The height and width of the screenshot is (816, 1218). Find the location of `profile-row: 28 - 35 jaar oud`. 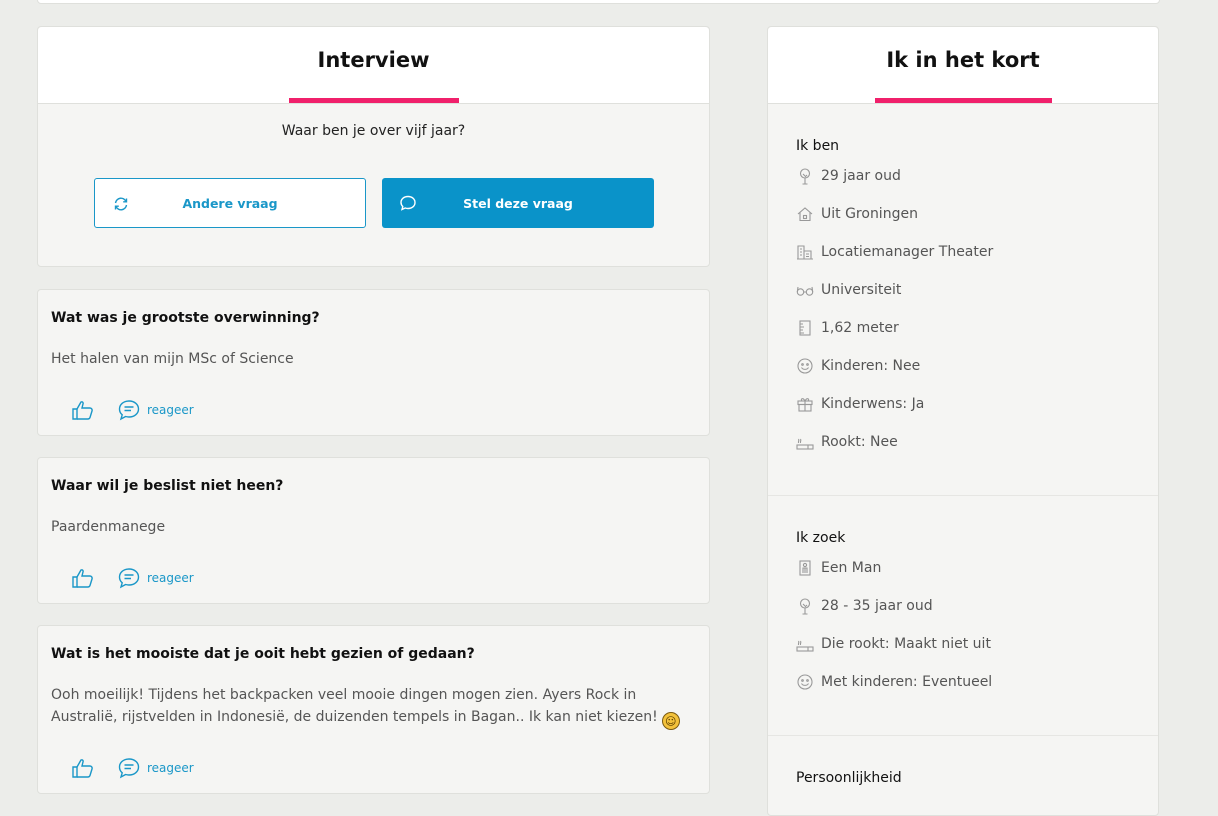

profile-row: 28 - 35 jaar oud is located at coordinates (966, 606).